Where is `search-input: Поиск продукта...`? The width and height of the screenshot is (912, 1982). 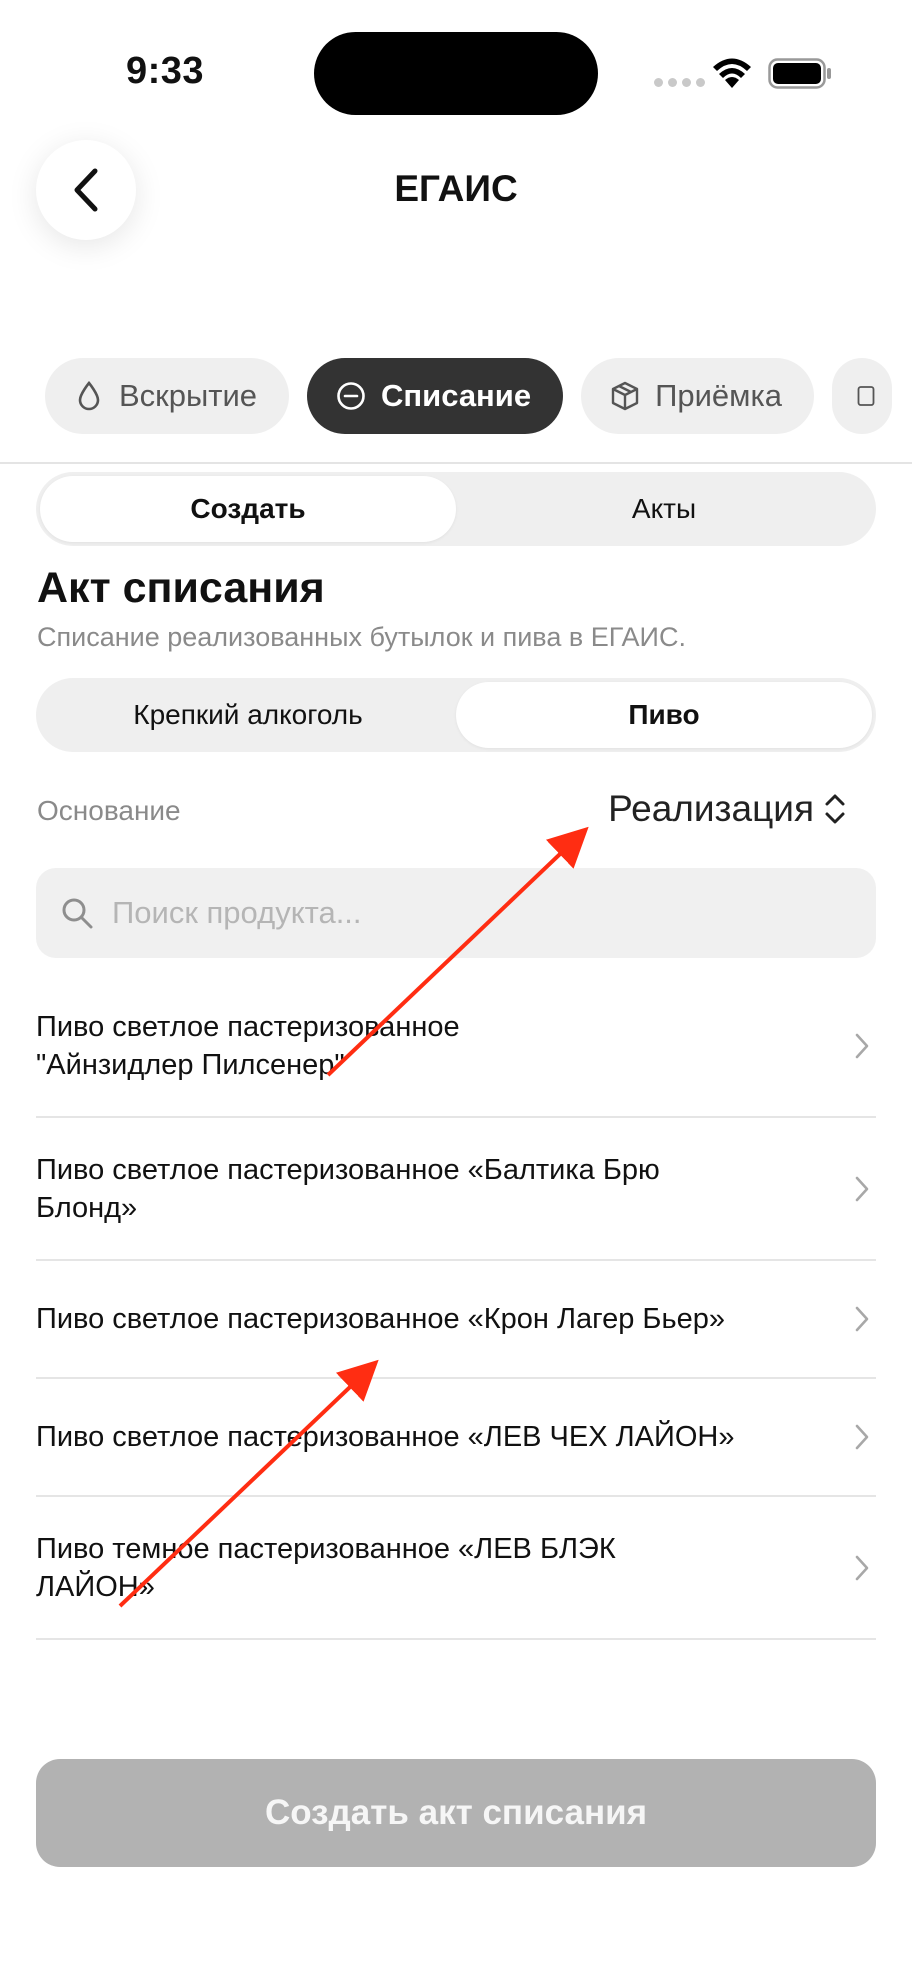 search-input: Поиск продукта... is located at coordinates (456, 913).